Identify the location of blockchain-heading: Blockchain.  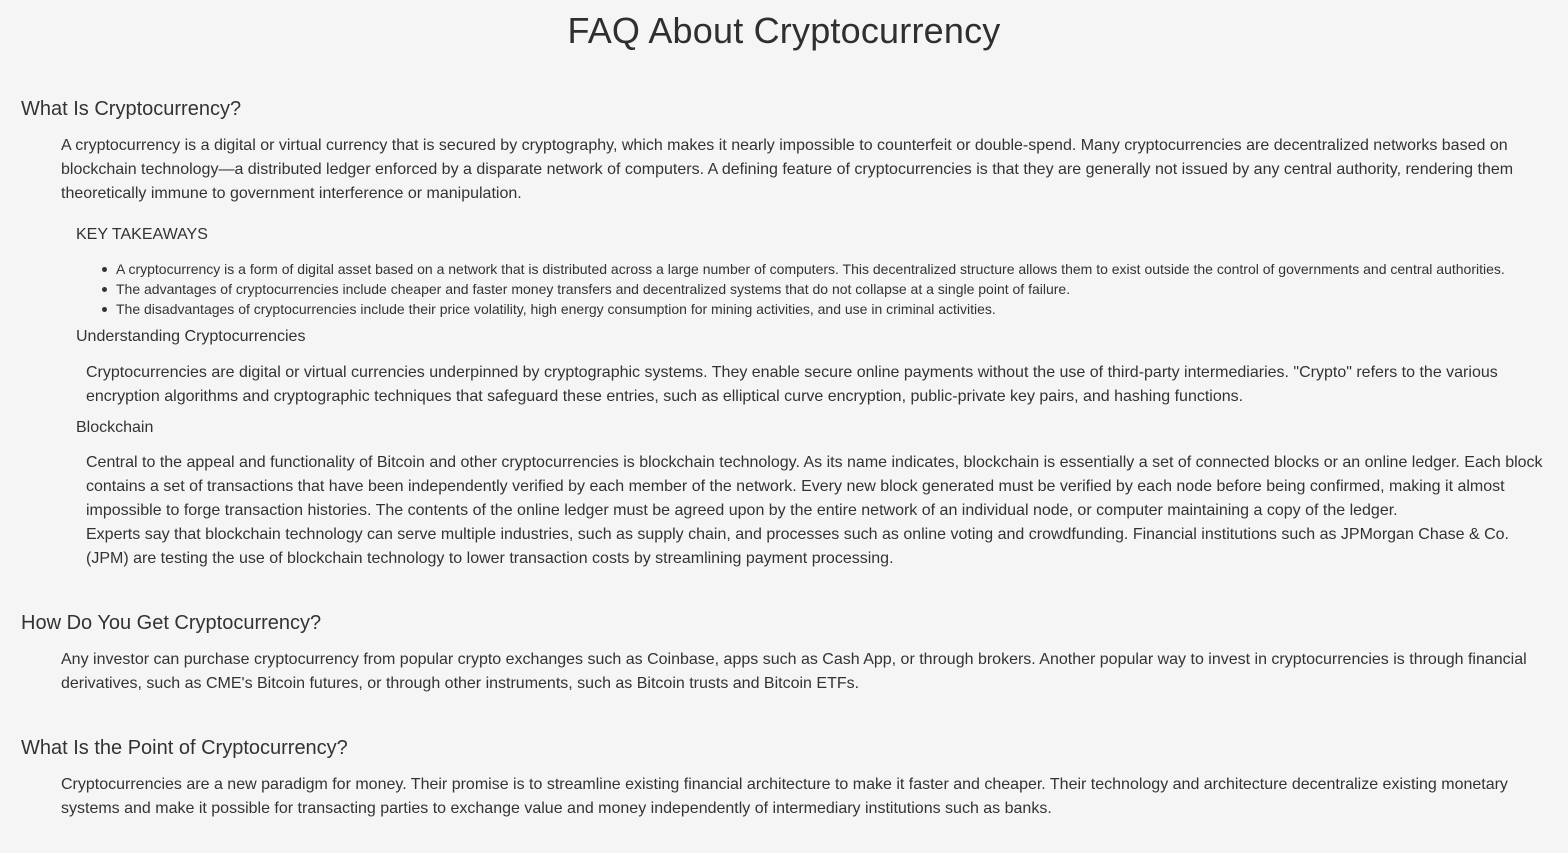
(115, 427).